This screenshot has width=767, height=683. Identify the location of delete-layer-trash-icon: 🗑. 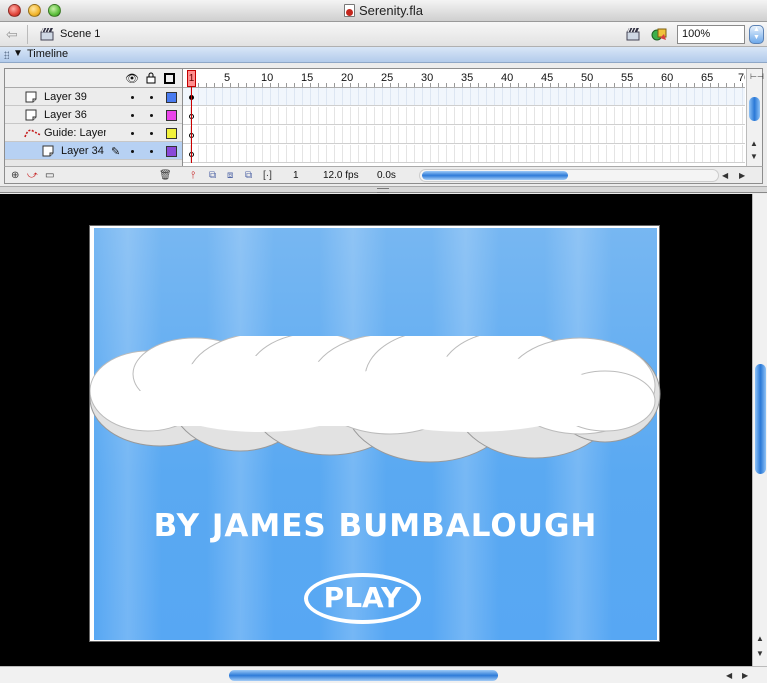
(165, 175).